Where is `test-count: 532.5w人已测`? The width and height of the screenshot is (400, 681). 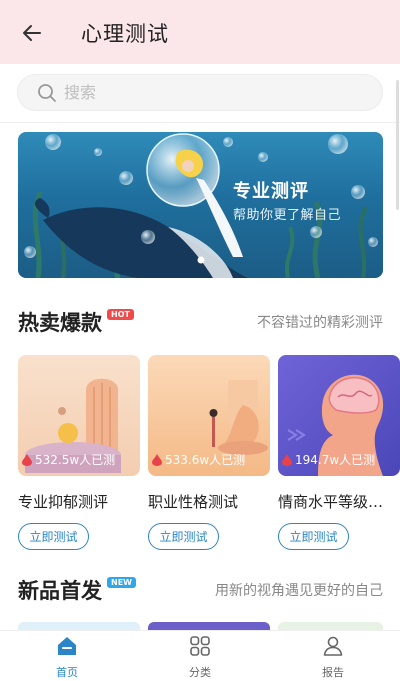
test-count: 532.5w人已测 is located at coordinates (68, 459).